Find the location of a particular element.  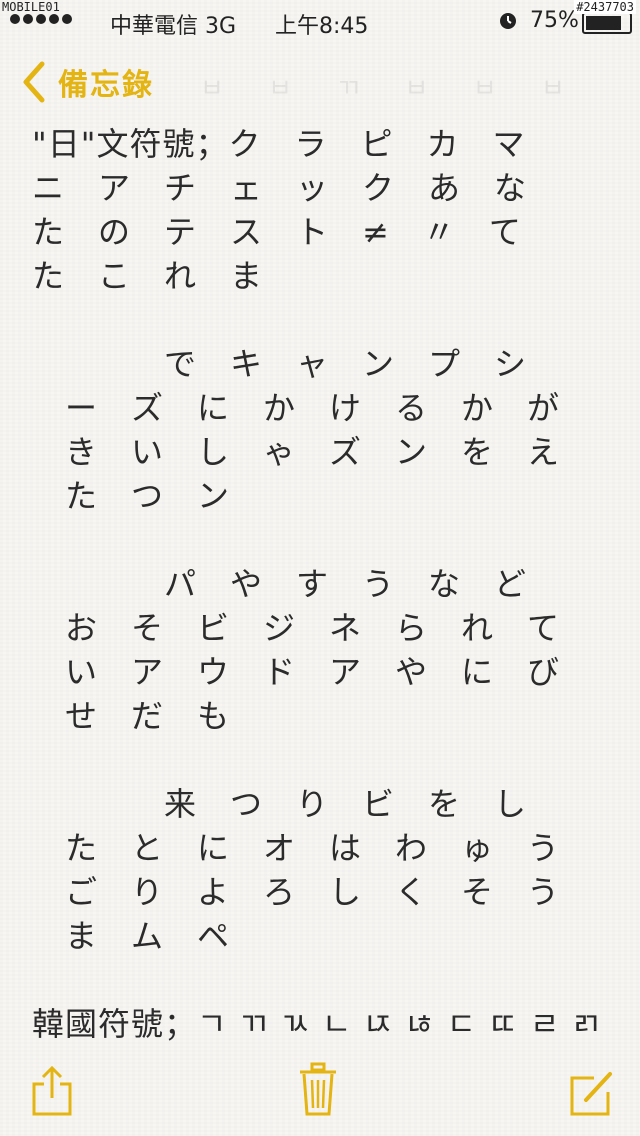

delete-button is located at coordinates (318, 1090).